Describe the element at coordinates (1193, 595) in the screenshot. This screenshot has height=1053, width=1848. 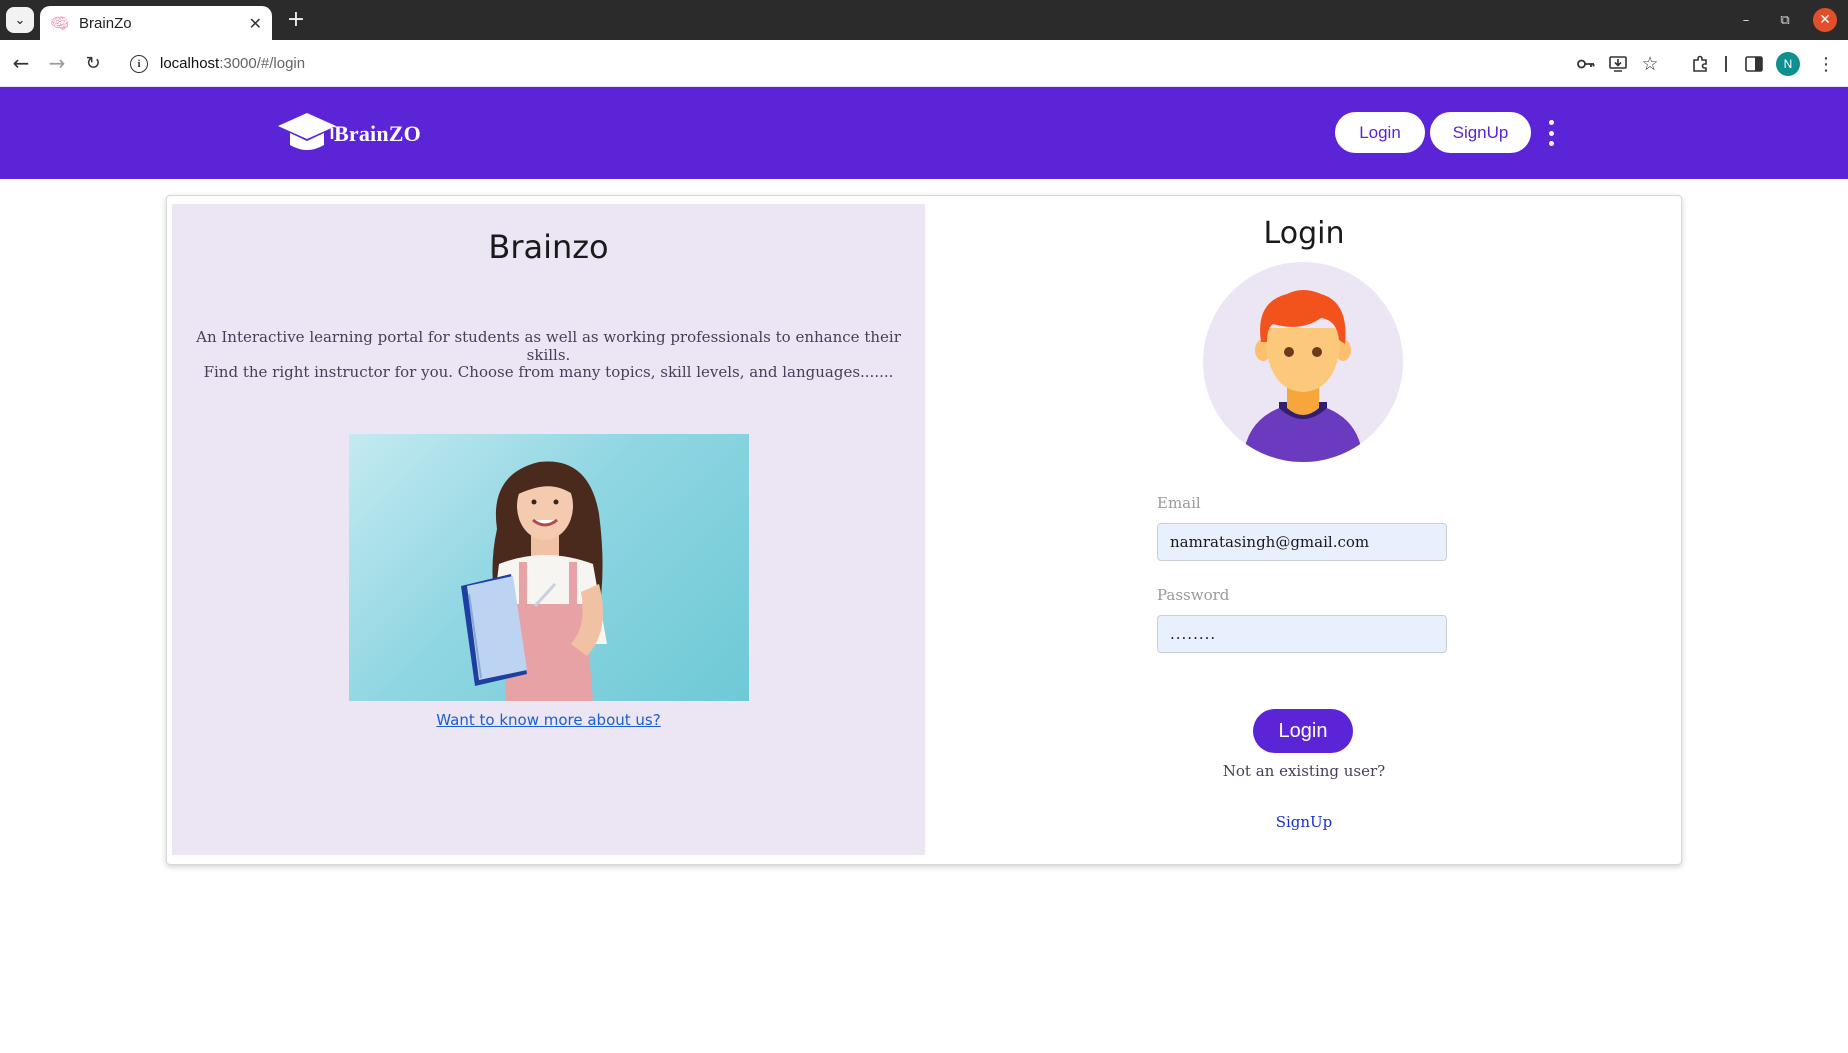
I see `password-label: Password` at that location.